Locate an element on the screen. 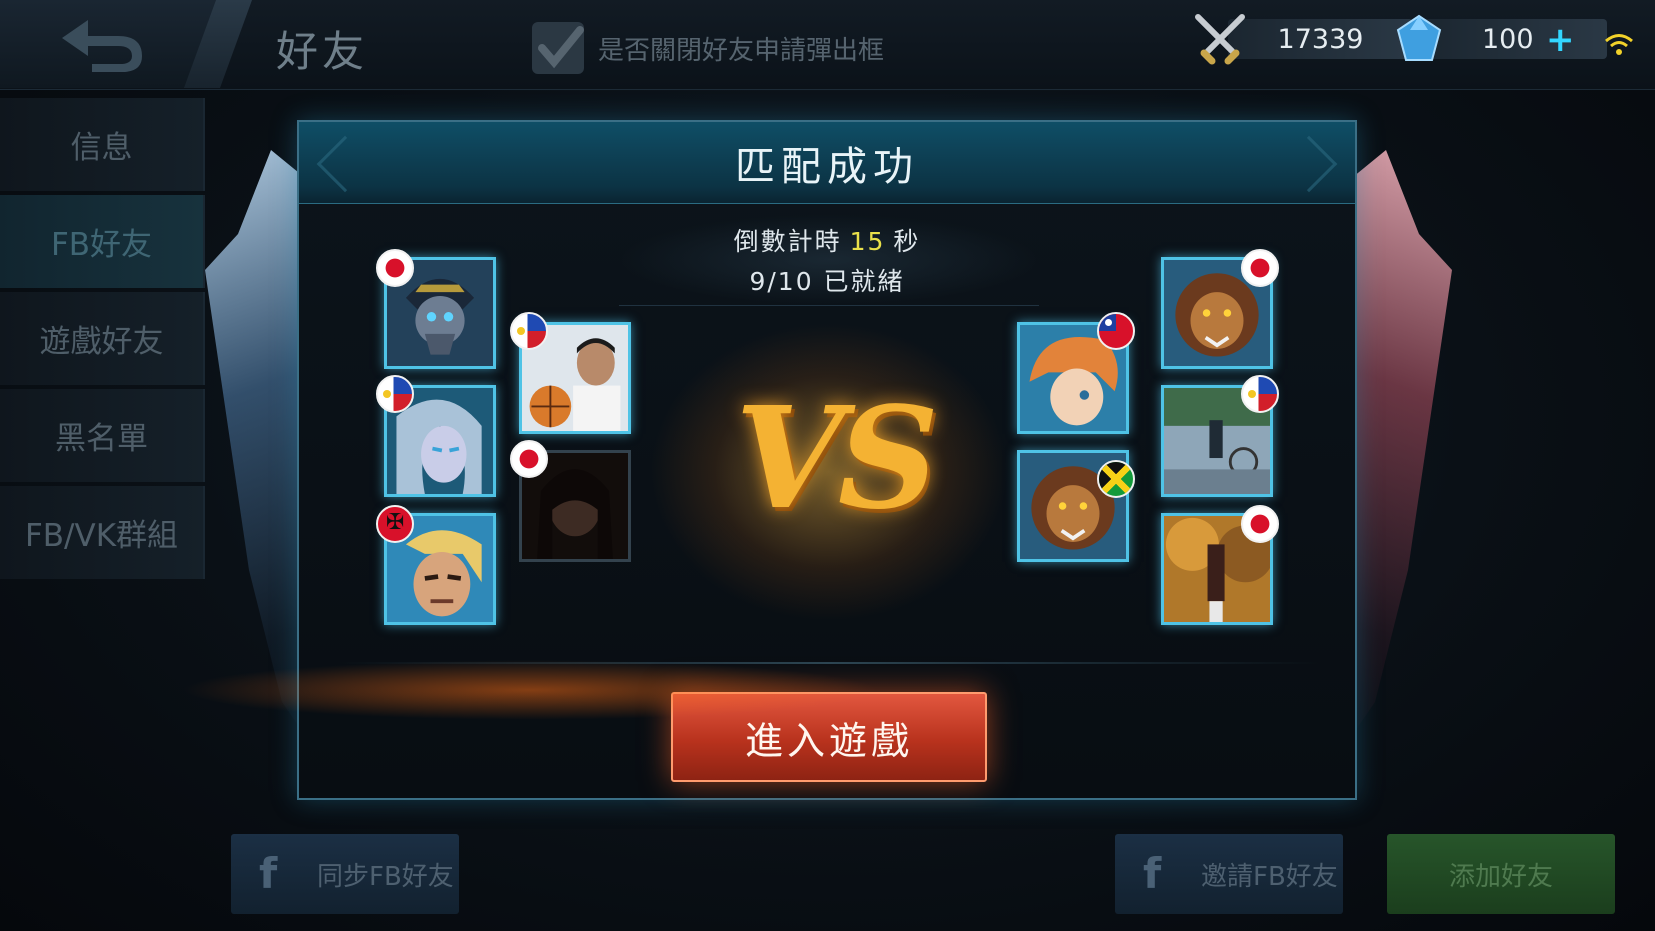 The image size is (1655, 931). sync-fb-friends-label: 同步FB好友 is located at coordinates (385, 876).